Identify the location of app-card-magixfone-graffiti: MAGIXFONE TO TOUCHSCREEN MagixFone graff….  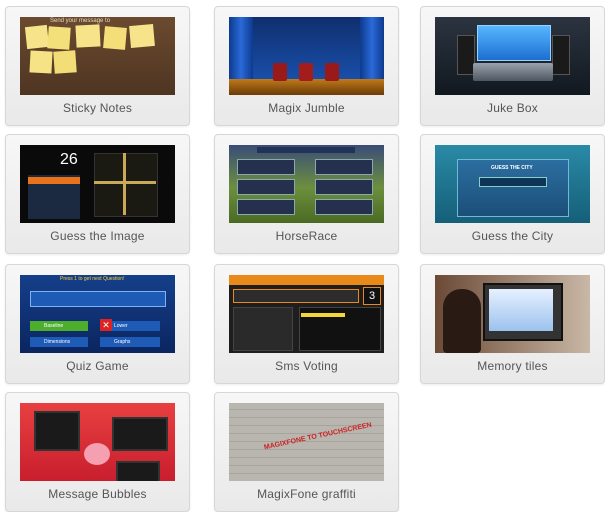
(306, 452).